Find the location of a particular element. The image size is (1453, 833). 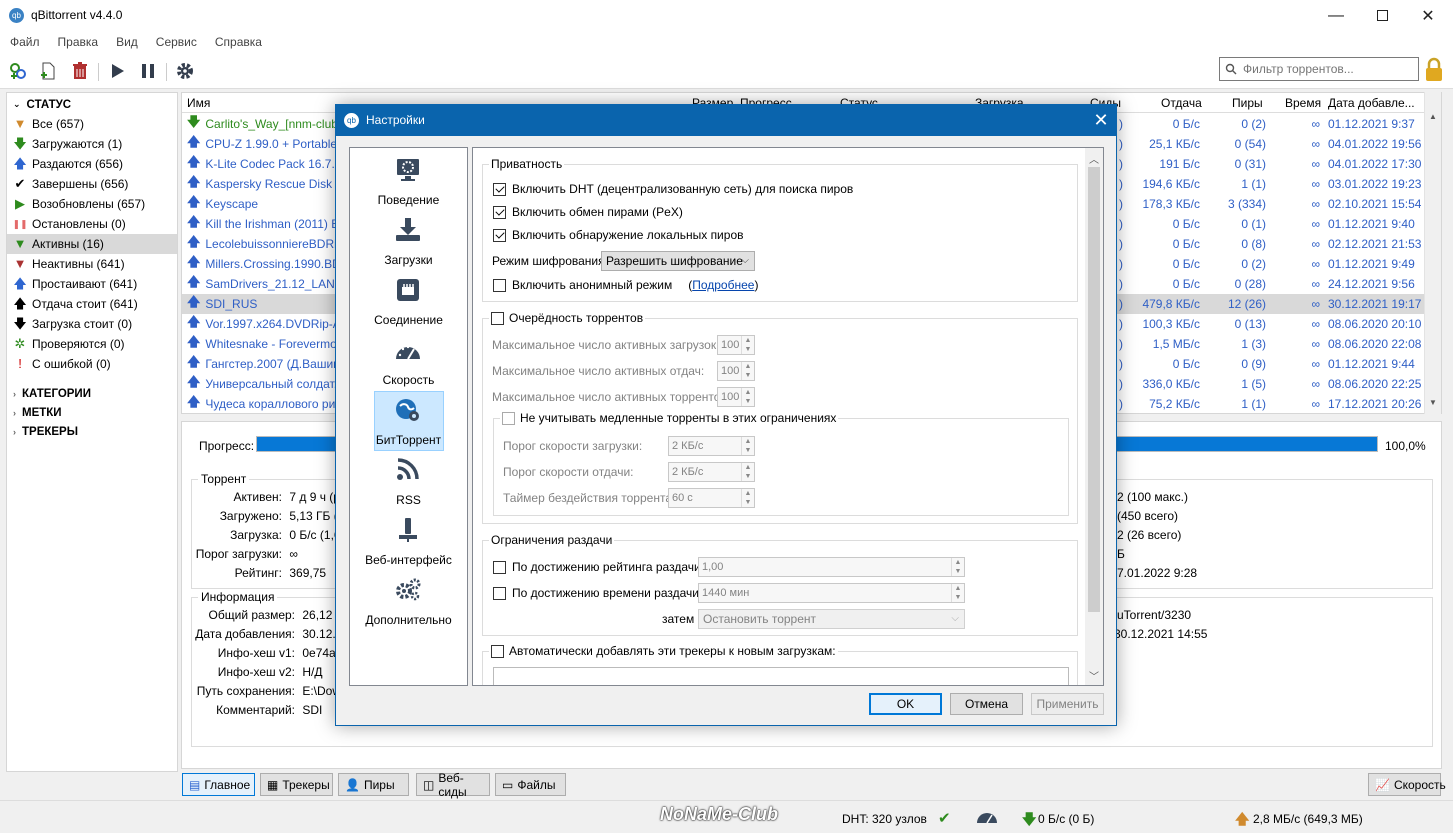

col-eta: Время is located at coordinates (1303, 103).